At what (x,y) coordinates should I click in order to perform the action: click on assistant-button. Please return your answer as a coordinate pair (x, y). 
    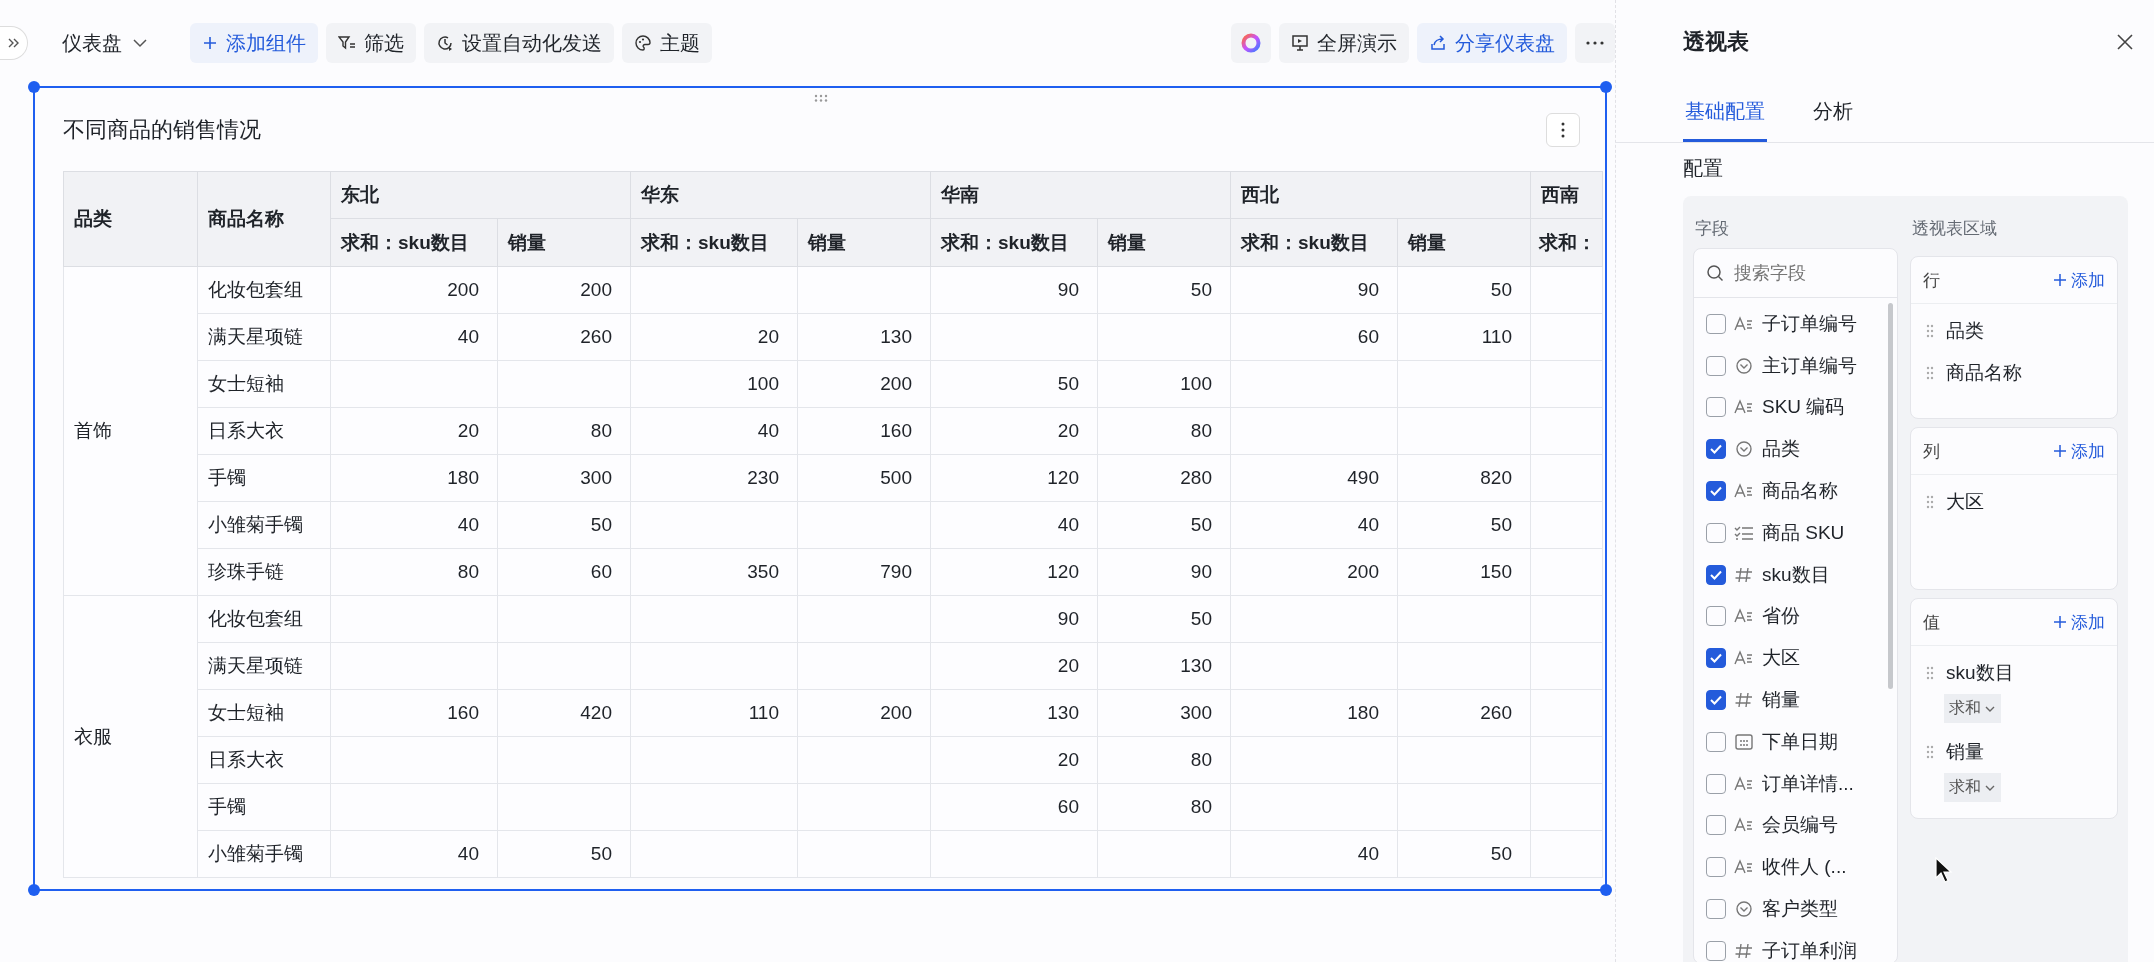
    Looking at the image, I should click on (1251, 43).